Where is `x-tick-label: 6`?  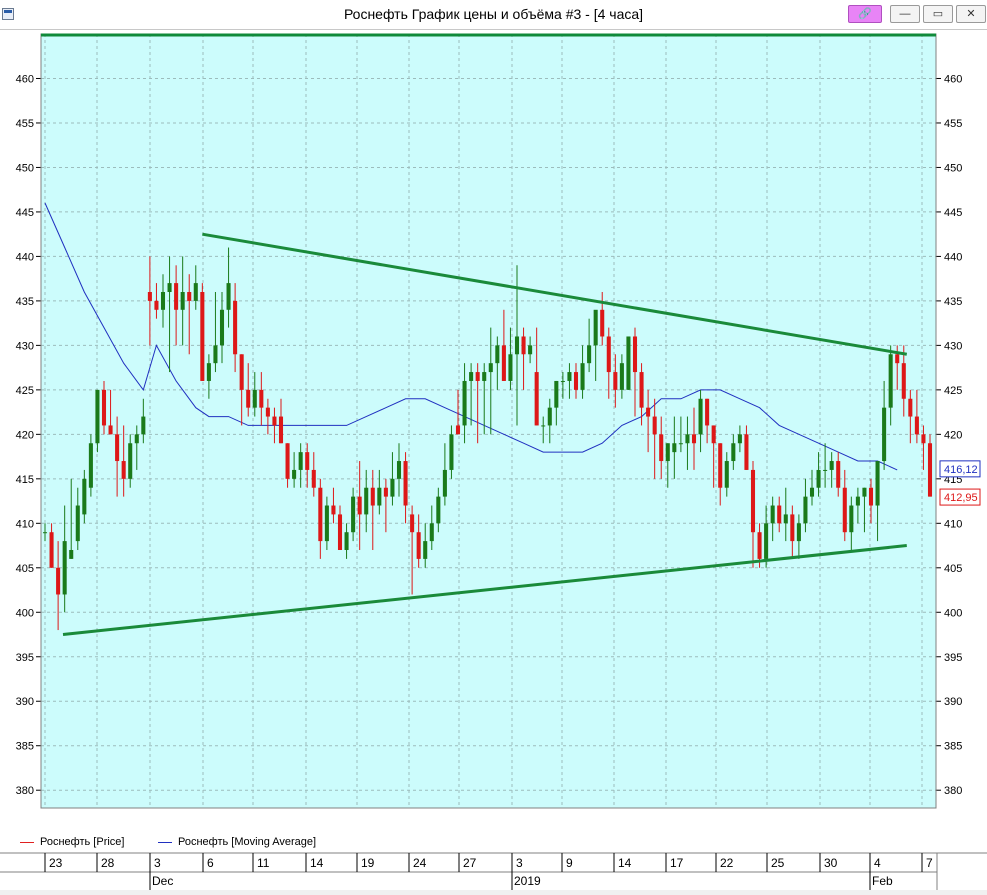 x-tick-label: 6 is located at coordinates (210, 863).